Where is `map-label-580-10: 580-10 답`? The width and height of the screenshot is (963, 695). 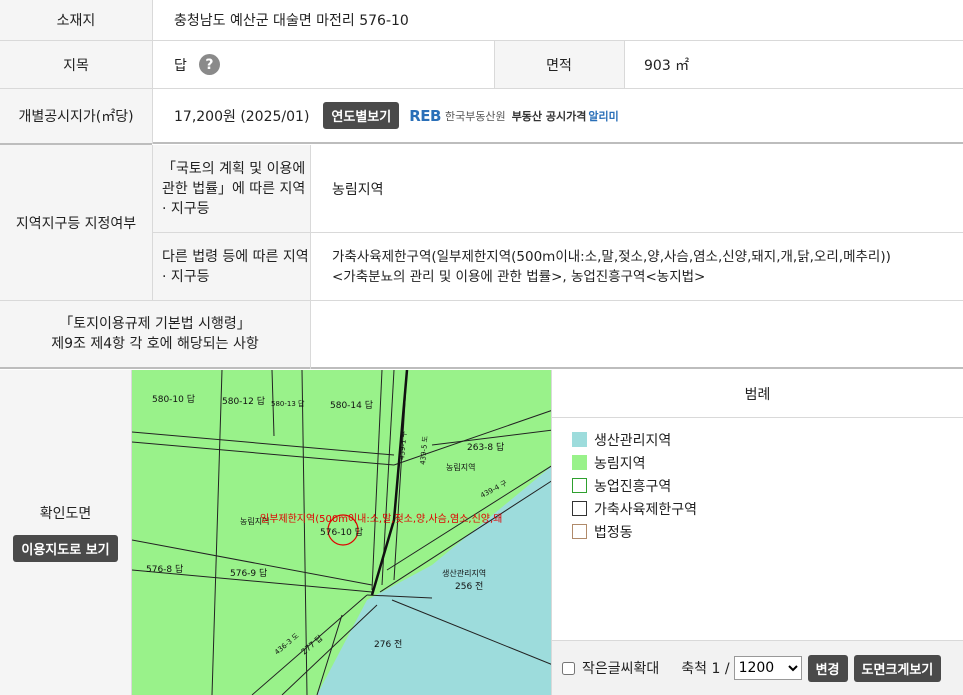 map-label-580-10: 580-10 답 is located at coordinates (173, 399).